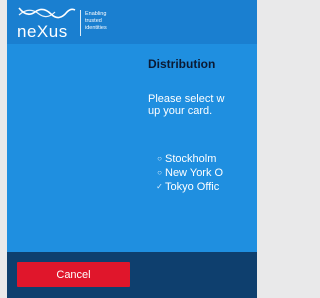 The image size is (320, 298). What do you see at coordinates (192, 187) in the screenshot?
I see `option-label: Tokyo Offic` at bounding box center [192, 187].